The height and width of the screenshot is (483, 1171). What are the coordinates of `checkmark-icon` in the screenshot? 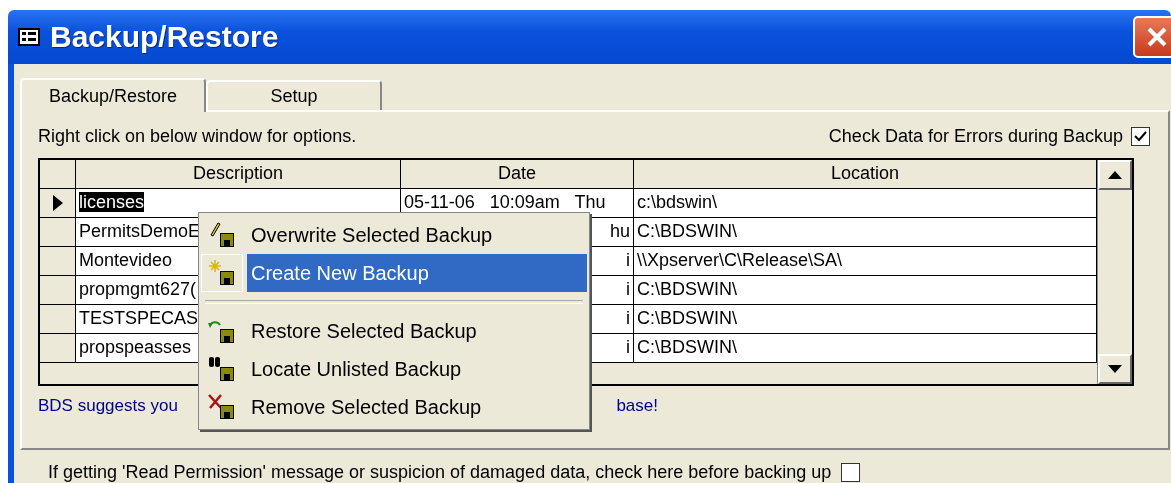 It's located at (1140, 136).